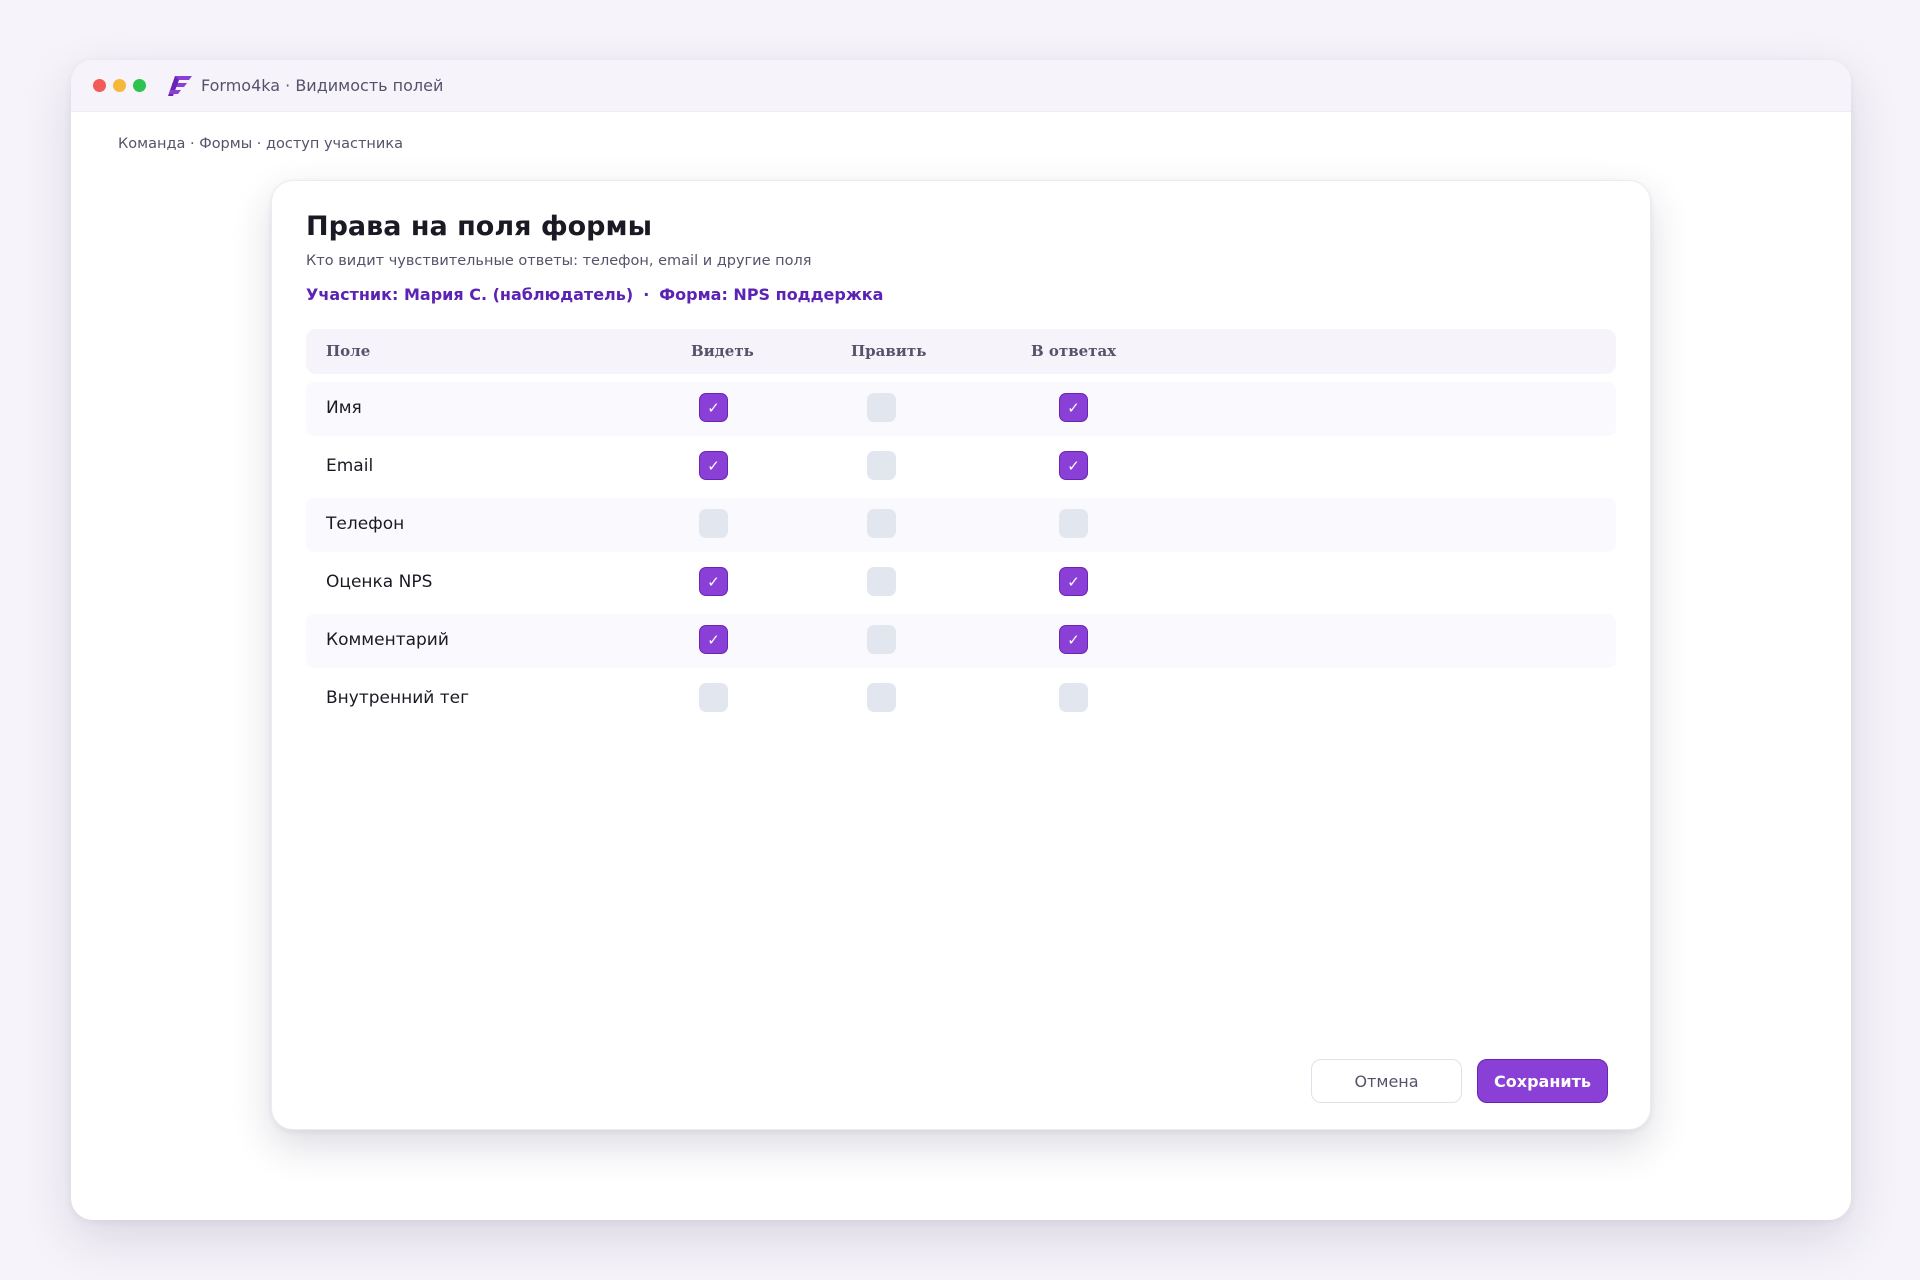 This screenshot has width=1920, height=1280. What do you see at coordinates (961, 409) in the screenshot?
I see `table-row: Имя ✓ ✓` at bounding box center [961, 409].